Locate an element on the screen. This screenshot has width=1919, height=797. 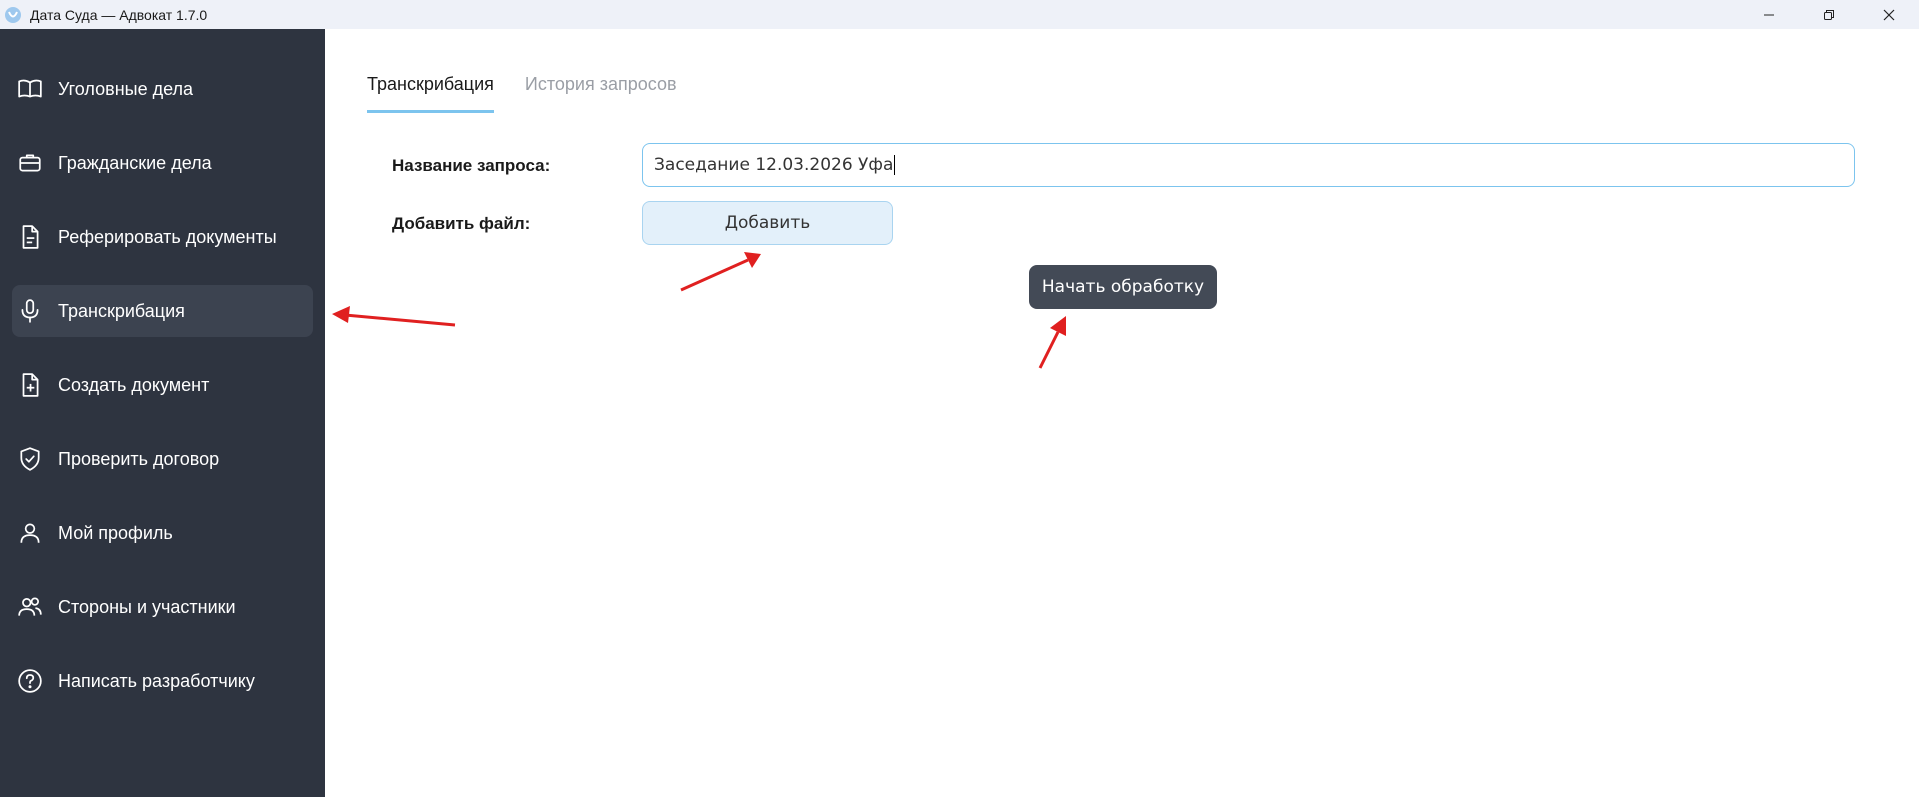
minimize-button is located at coordinates (1769, 14).